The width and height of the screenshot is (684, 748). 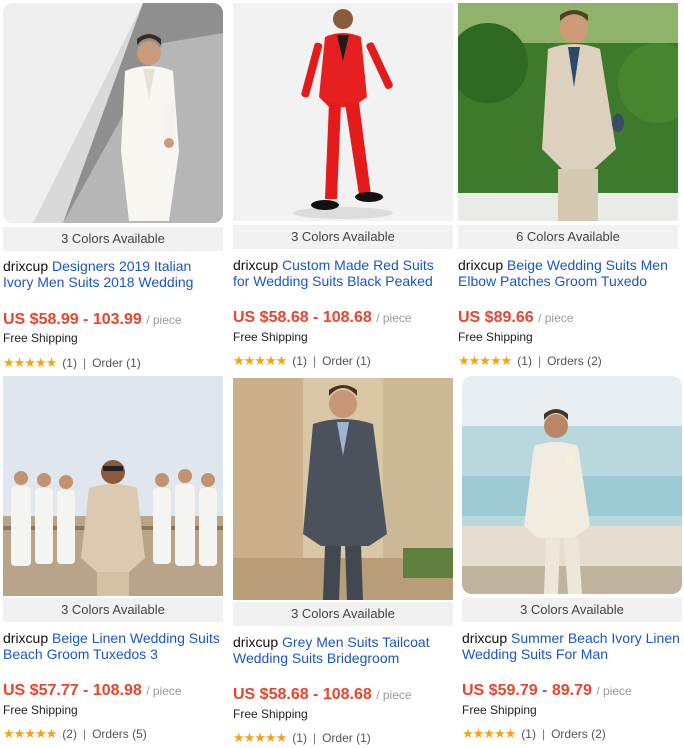 What do you see at coordinates (72, 690) in the screenshot?
I see `price: US $57.77 - 108.98` at bounding box center [72, 690].